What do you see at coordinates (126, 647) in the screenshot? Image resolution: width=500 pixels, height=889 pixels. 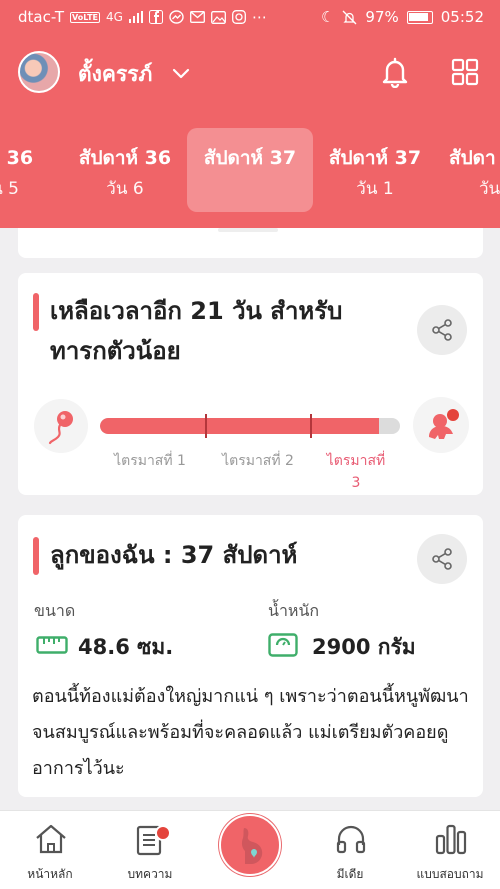 I see `size-value: 48.6 ซม.` at bounding box center [126, 647].